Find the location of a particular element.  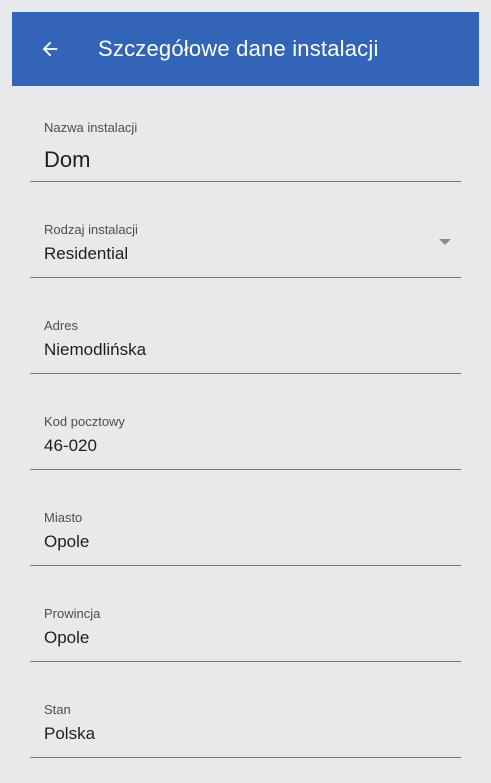

postal-code-field: Kod pocztowy 46-020 is located at coordinates (245, 422).